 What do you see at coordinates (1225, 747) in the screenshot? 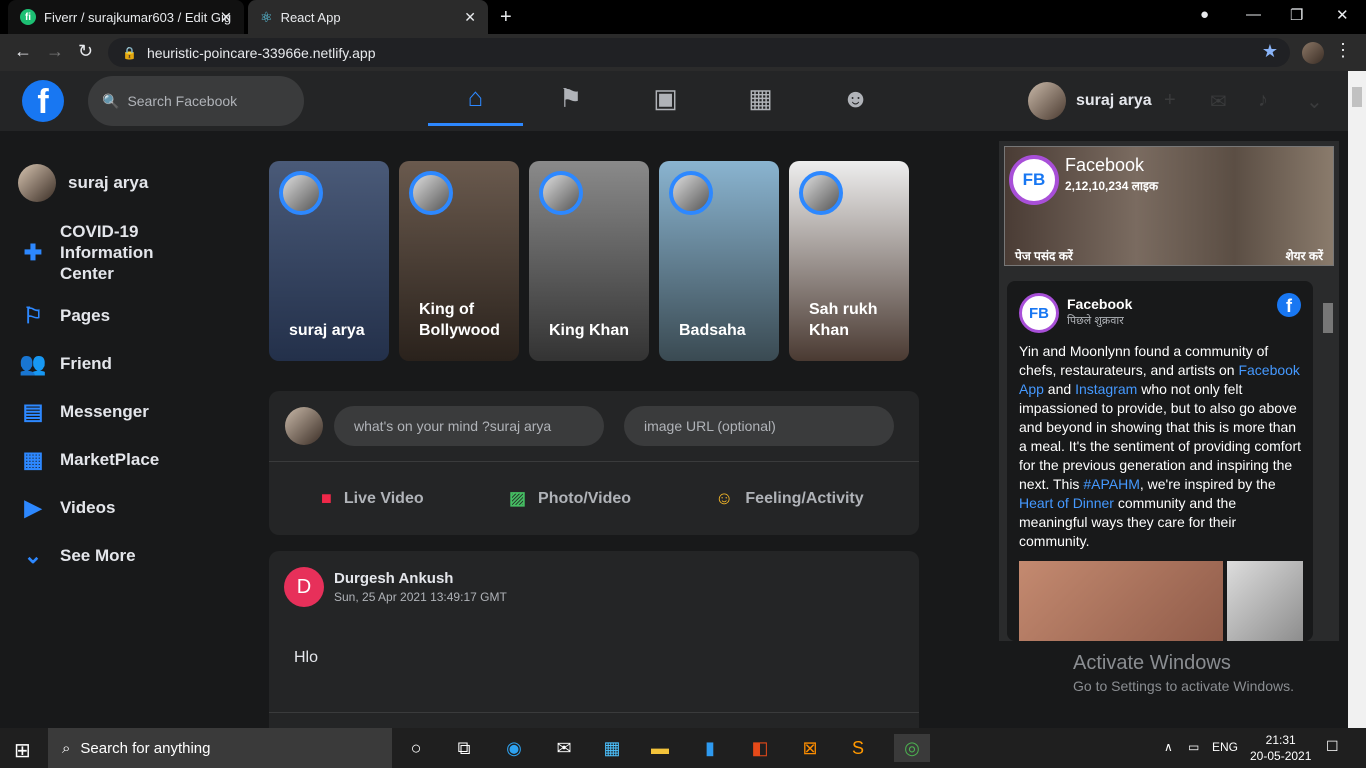
I see `language-indicator: ENG` at bounding box center [1225, 747].